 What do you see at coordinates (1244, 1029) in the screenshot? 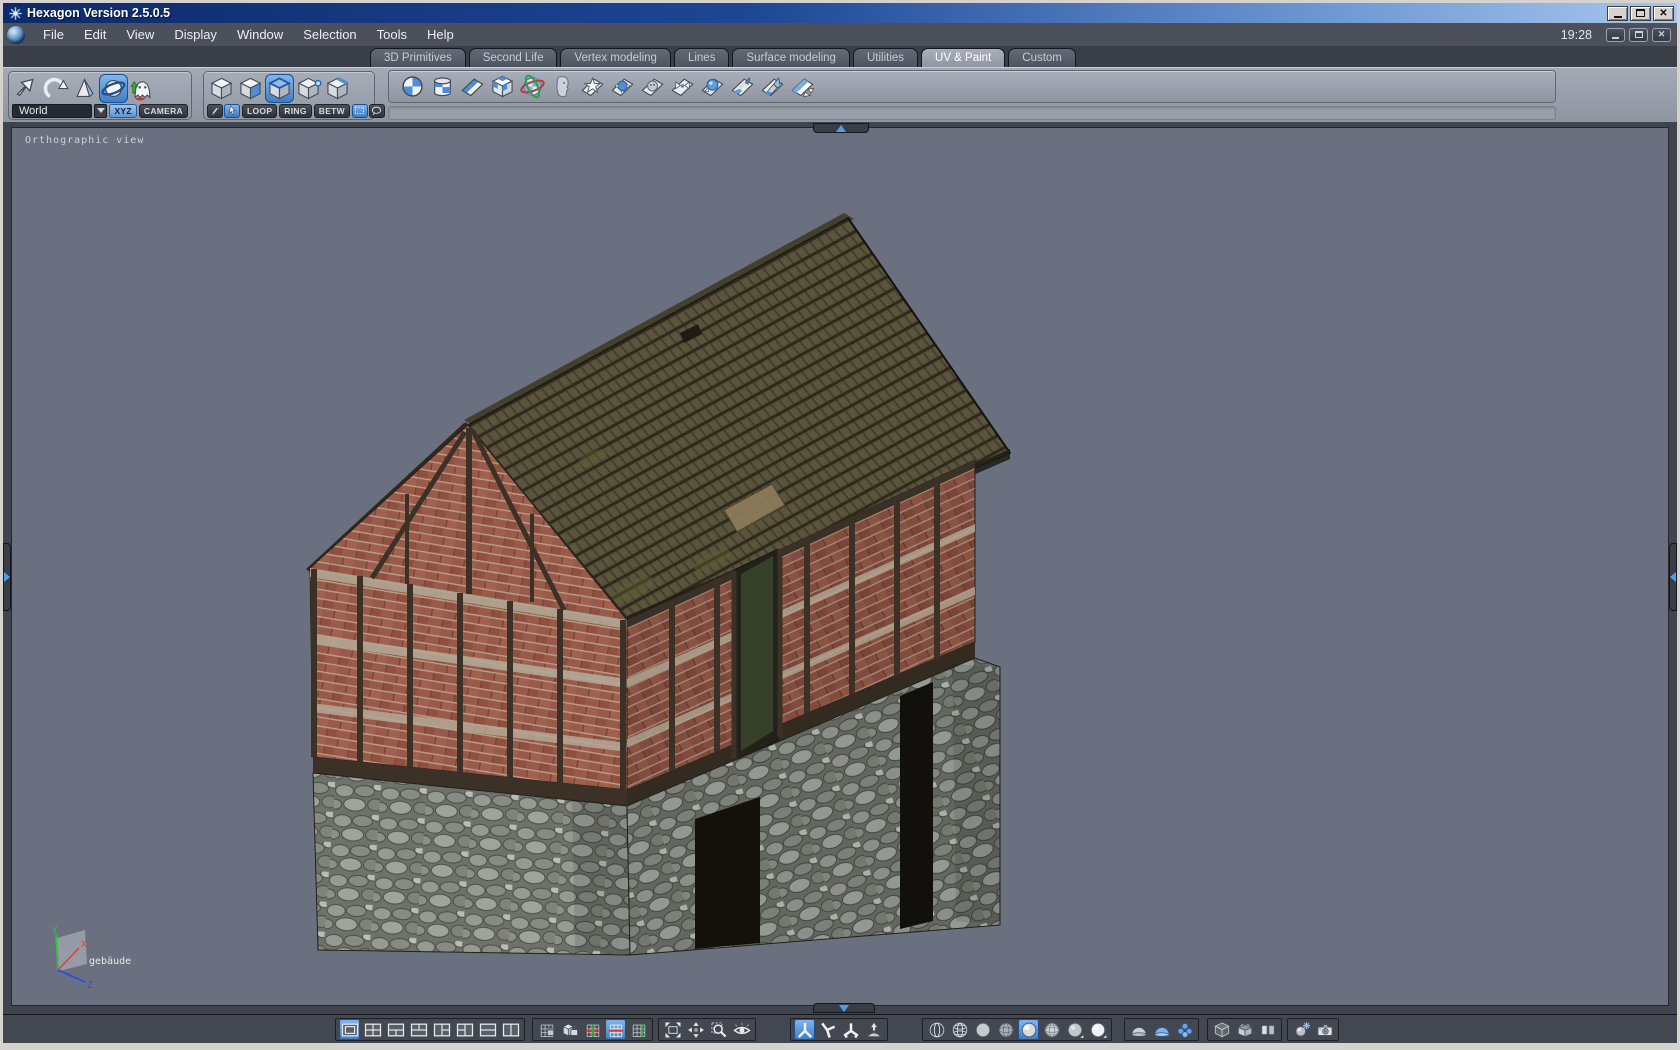
I see `open-box-toggle` at bounding box center [1244, 1029].